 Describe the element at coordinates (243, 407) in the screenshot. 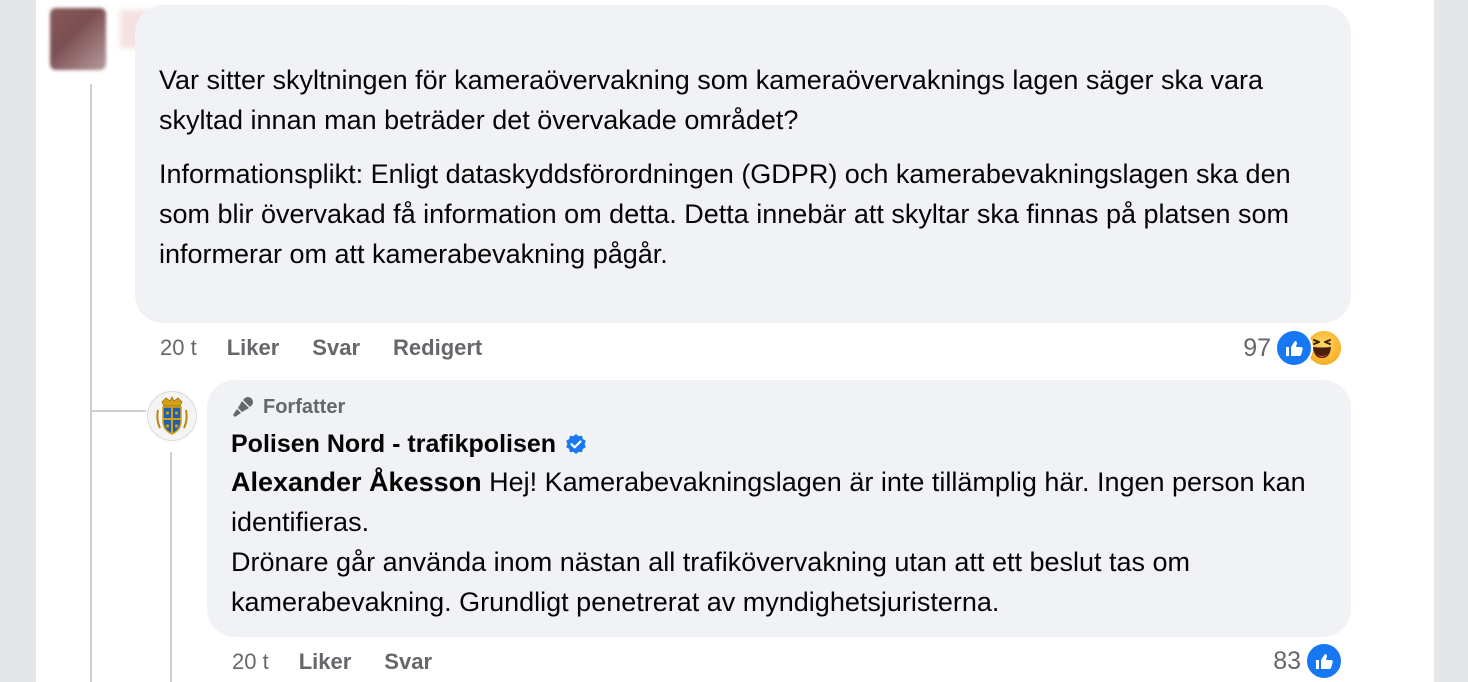

I see `microphone-icon` at that location.